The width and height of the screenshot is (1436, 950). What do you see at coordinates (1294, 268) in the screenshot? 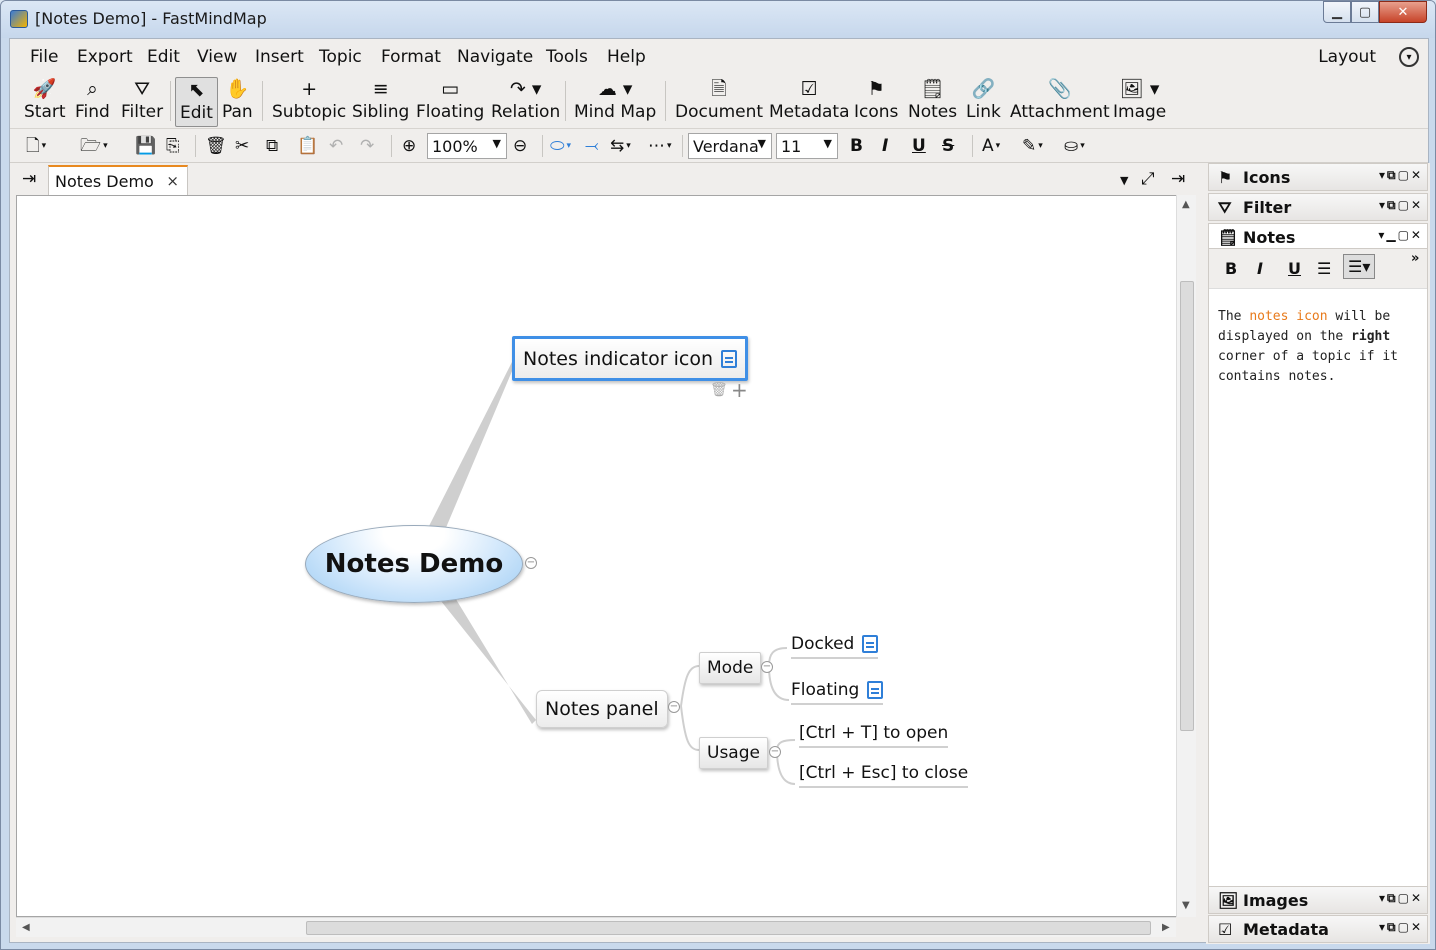
I see `notes-underline-button: U` at bounding box center [1294, 268].